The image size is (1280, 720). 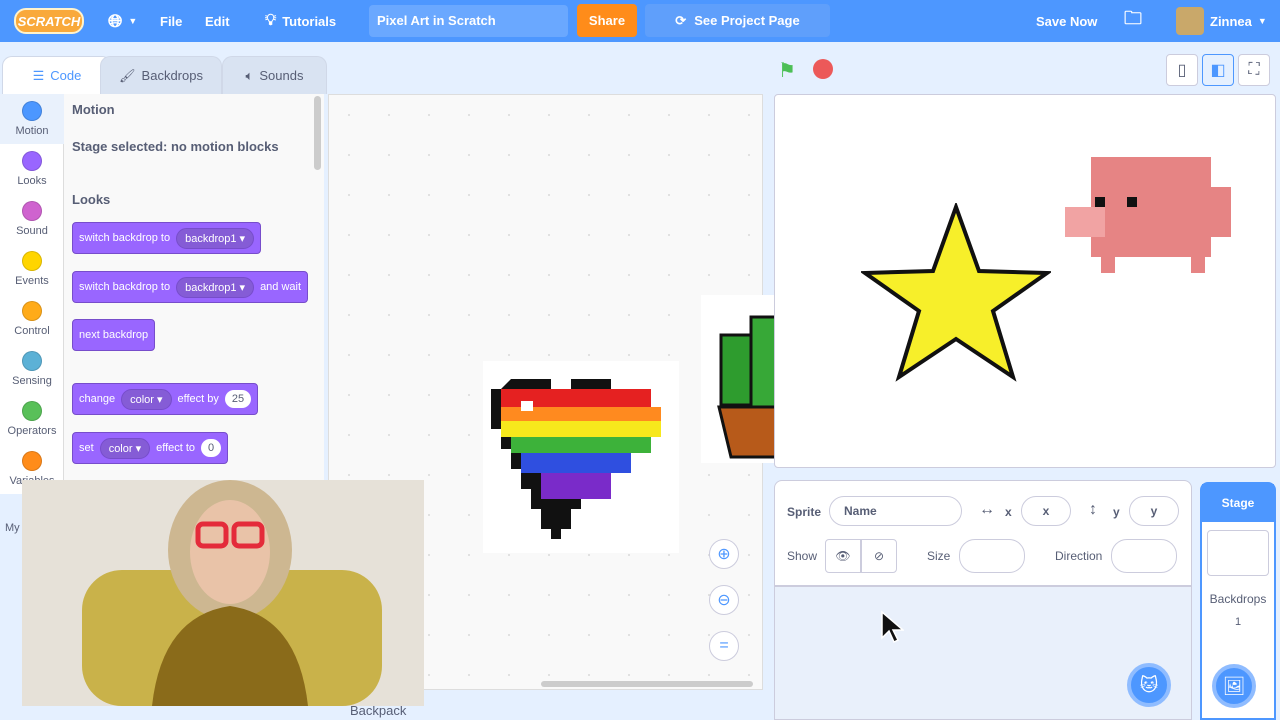 I want to click on tab-code: ☰ Code, so click(x=57, y=75).